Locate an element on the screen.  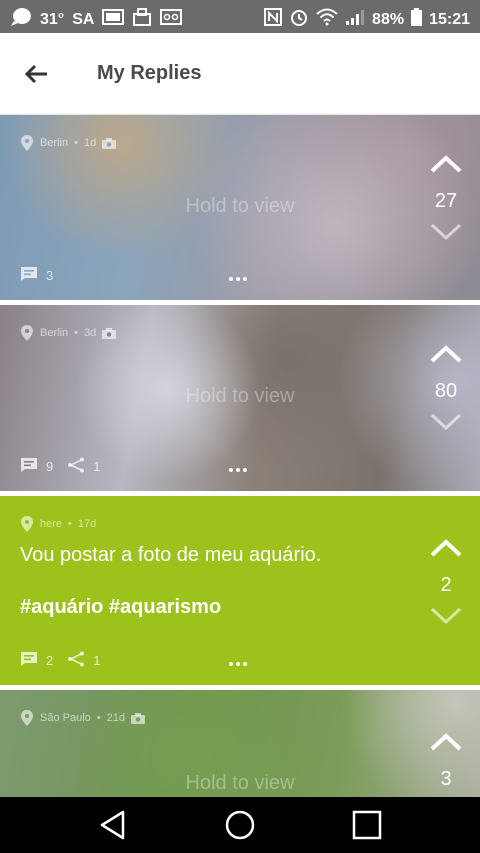
vote-count: 3 is located at coordinates (446, 779).